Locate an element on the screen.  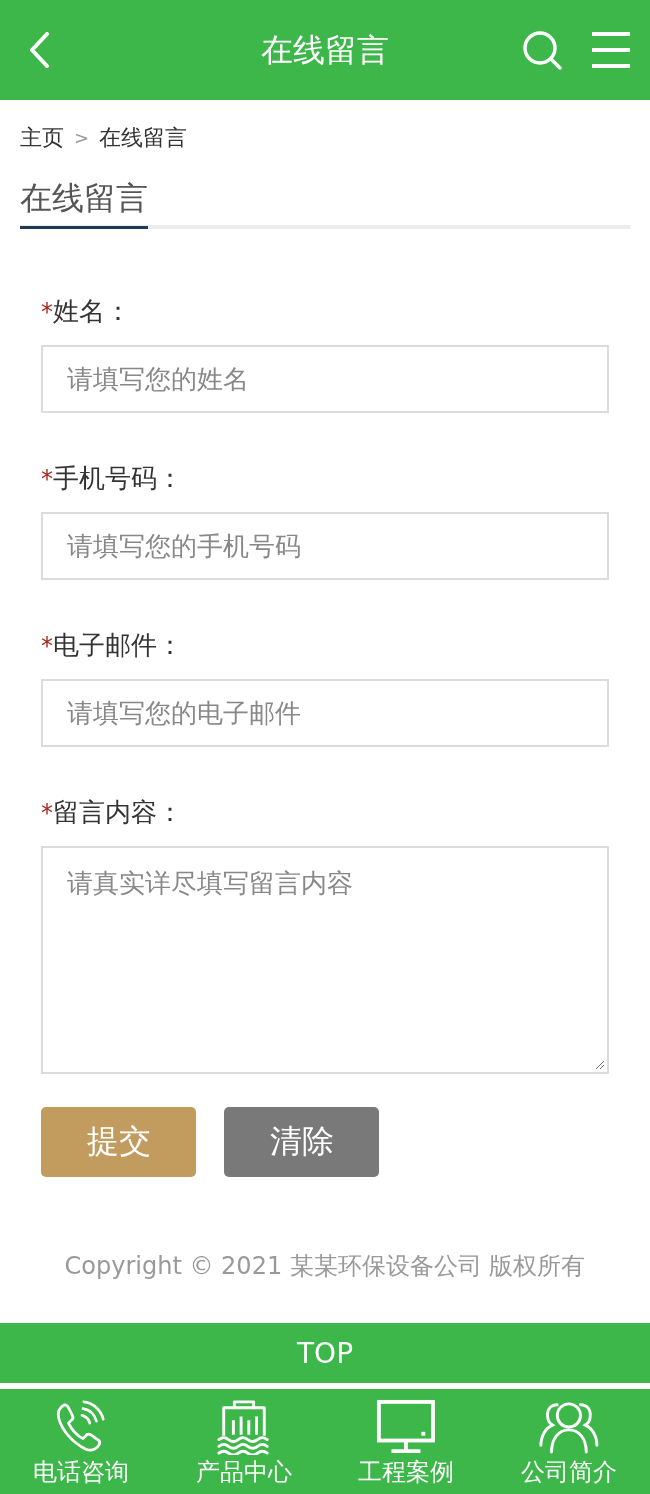
nav-item: 产品中心 is located at coordinates (243, 1441).